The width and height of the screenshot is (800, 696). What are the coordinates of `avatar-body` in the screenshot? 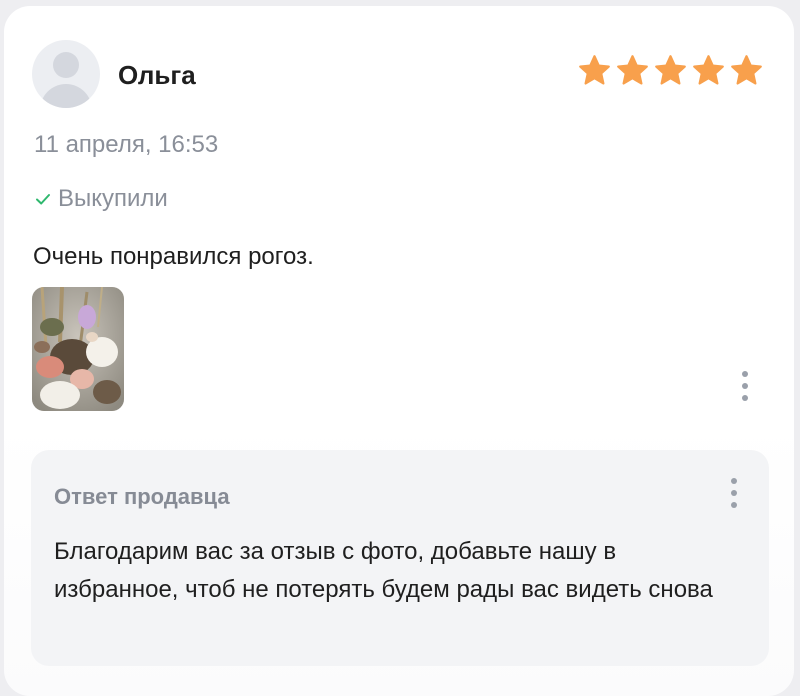 It's located at (66, 96).